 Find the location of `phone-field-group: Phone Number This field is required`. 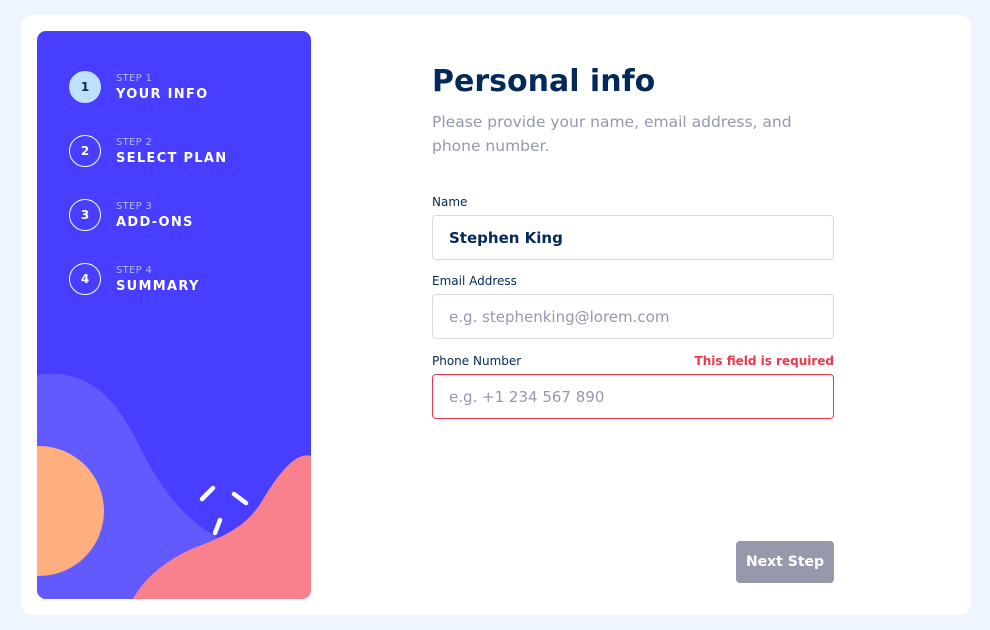

phone-field-group: Phone Number This field is required is located at coordinates (633, 386).